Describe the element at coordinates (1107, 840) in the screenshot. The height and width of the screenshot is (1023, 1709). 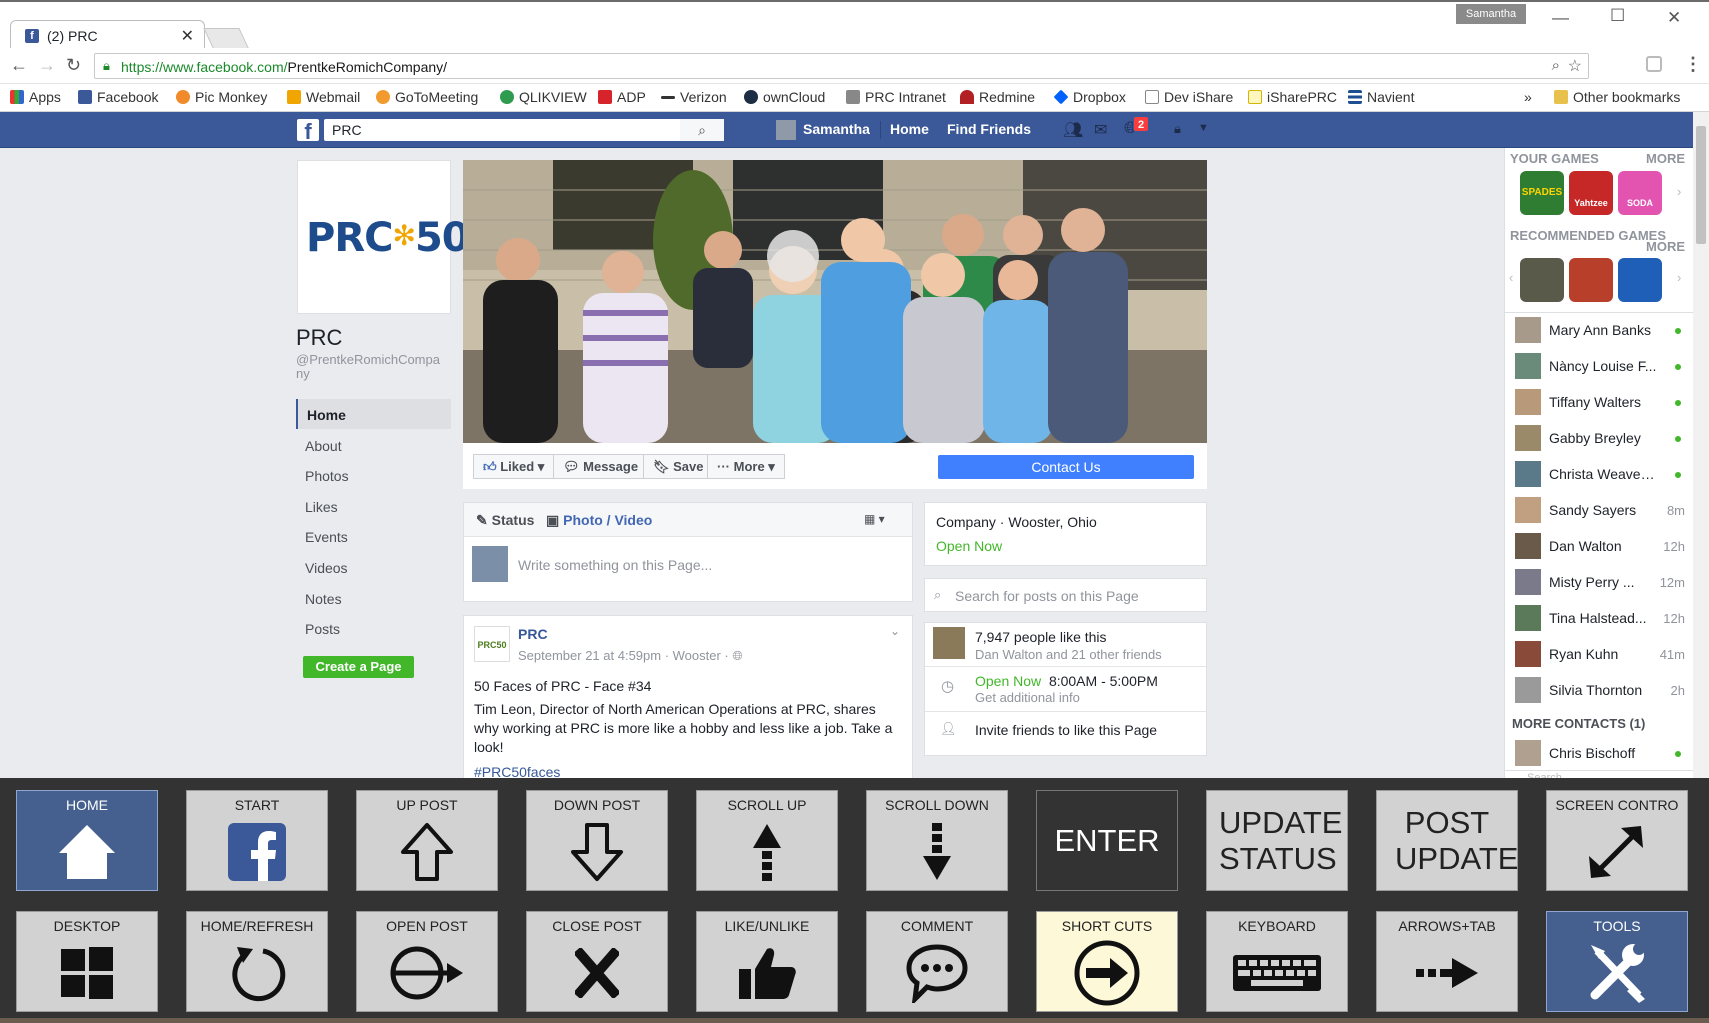
I see `grid-enter-button: ENTER` at that location.